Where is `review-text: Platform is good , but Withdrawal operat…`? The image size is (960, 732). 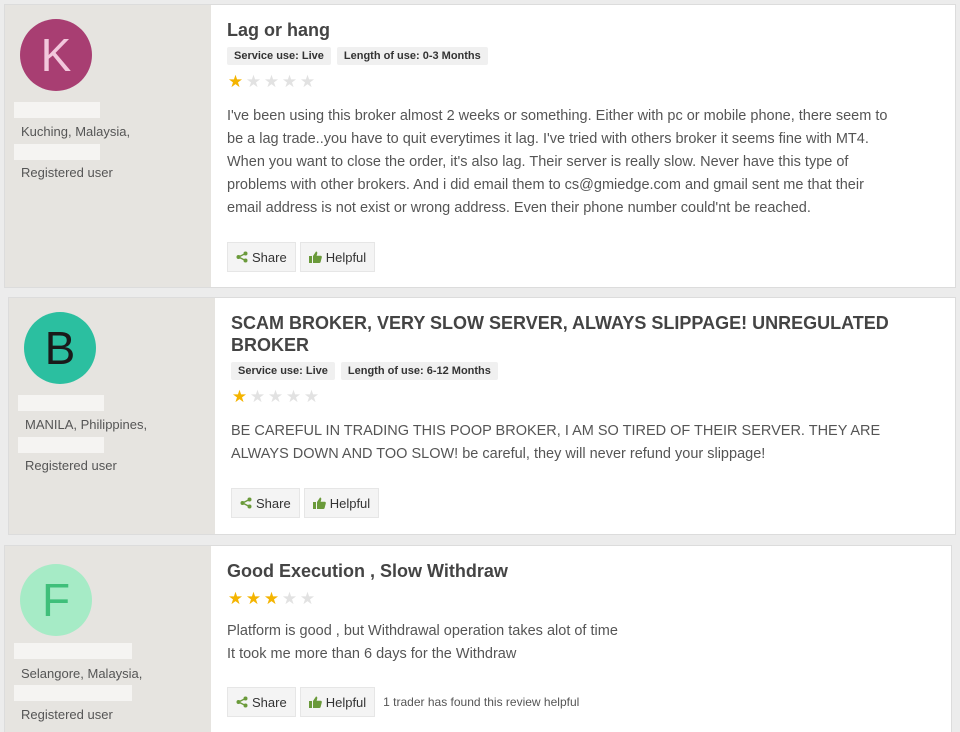
review-text: Platform is good , but Withdrawal operat… is located at coordinates (422, 642).